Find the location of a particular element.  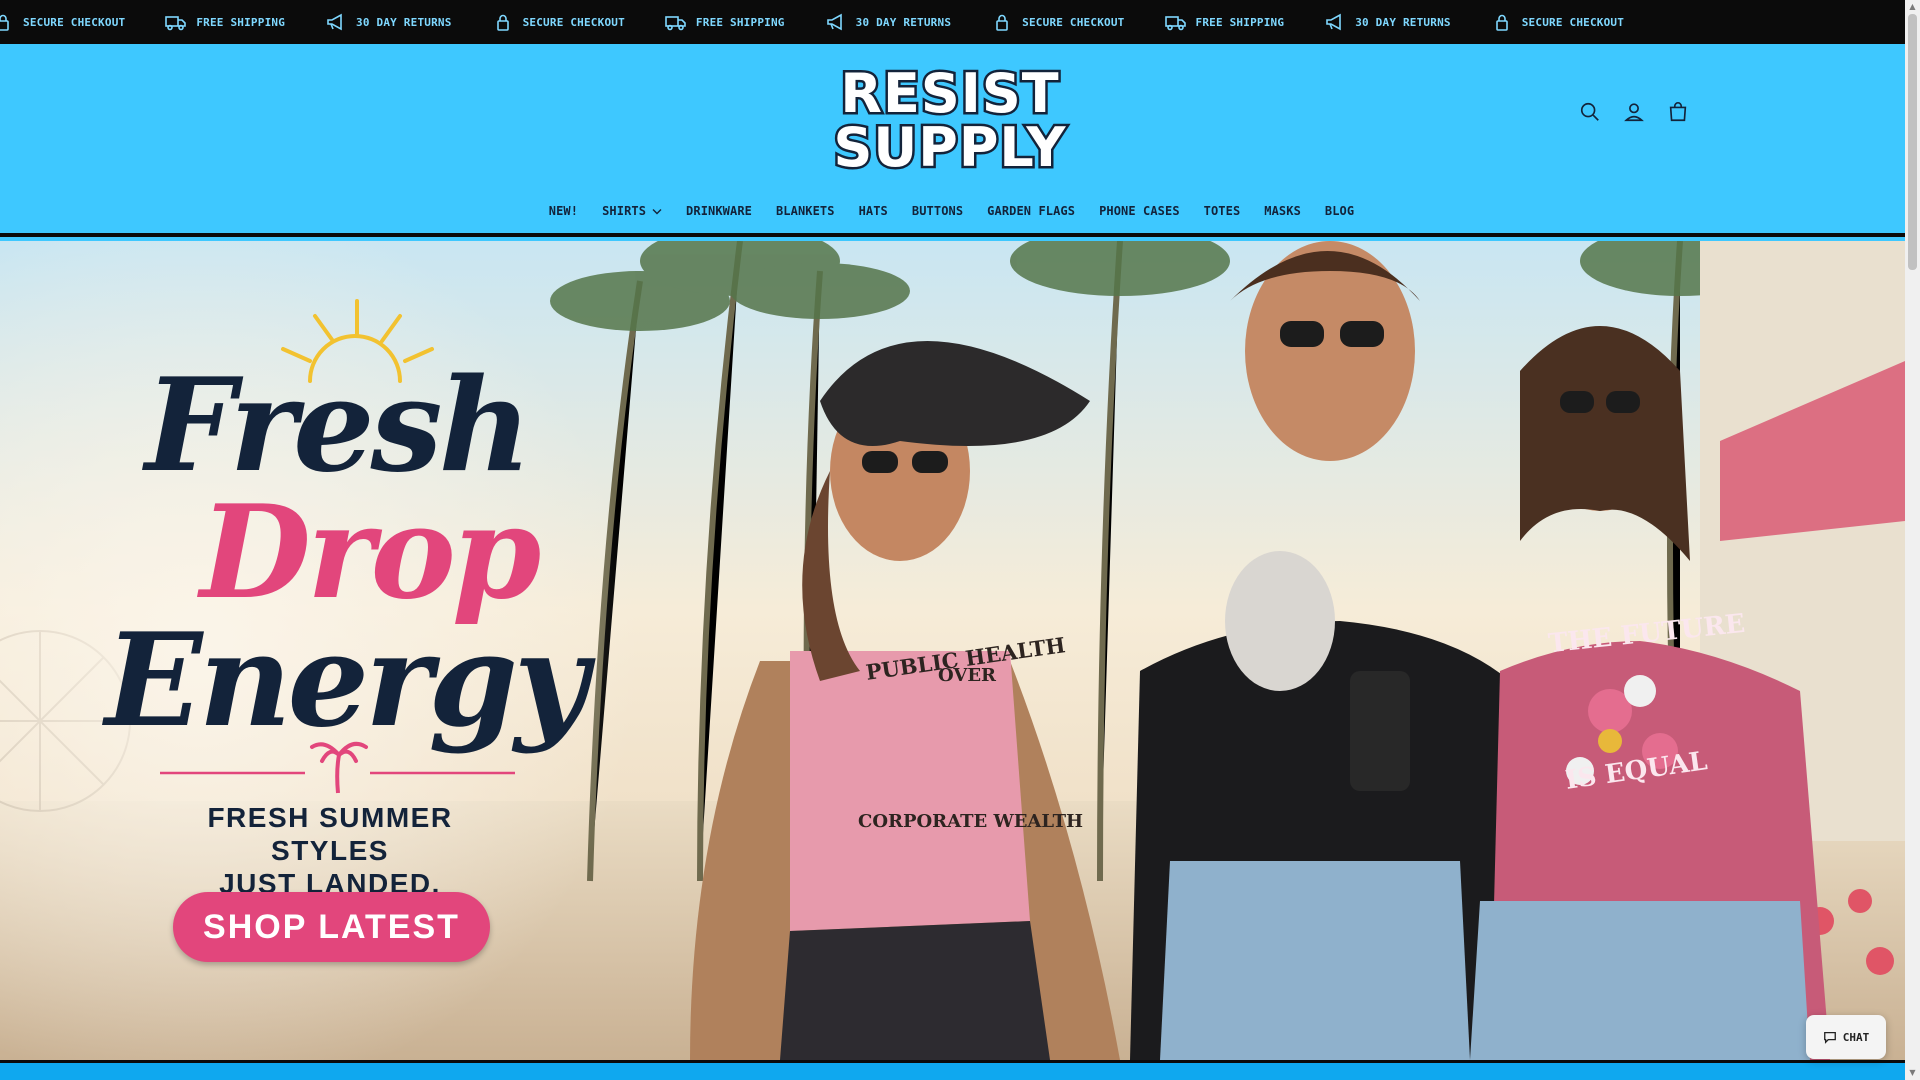

resist-supply-logo: RESIST SUPPLY is located at coordinates (950, 117).